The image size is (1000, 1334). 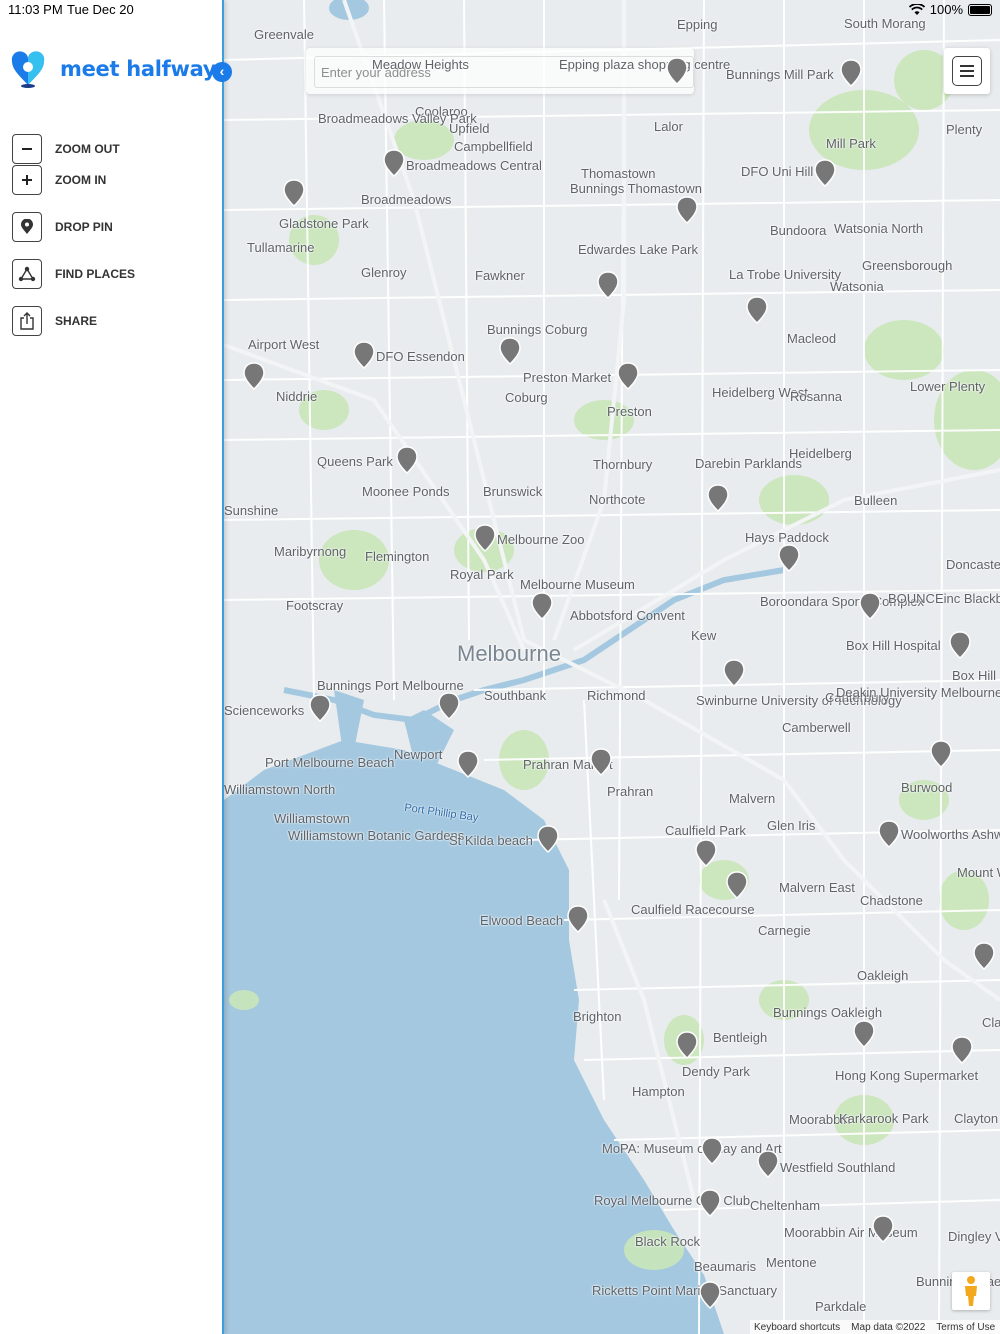 I want to click on zoom-in-button: ZOOM IN, so click(x=59, y=180).